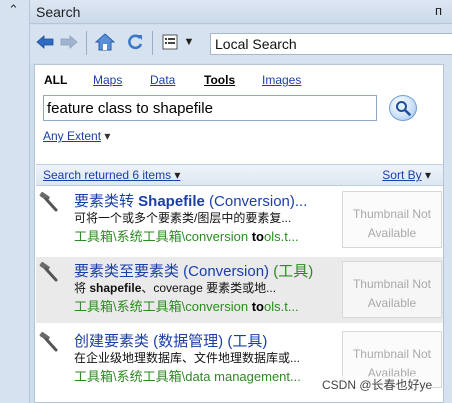 This screenshot has height=403, width=452. I want to click on result-title: 要素类至要素类 (Conversion) (工具), so click(208, 270).